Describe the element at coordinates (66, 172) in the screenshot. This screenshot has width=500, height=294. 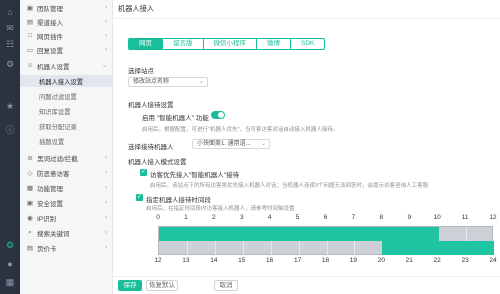
I see `nav-item-anti-spam: ◇ 防恶意访客 ›` at that location.